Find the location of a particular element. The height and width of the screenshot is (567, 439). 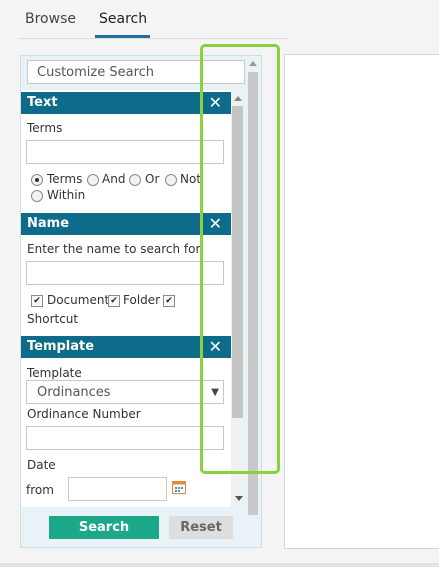

action-bar: Search Reset is located at coordinates (141, 528).